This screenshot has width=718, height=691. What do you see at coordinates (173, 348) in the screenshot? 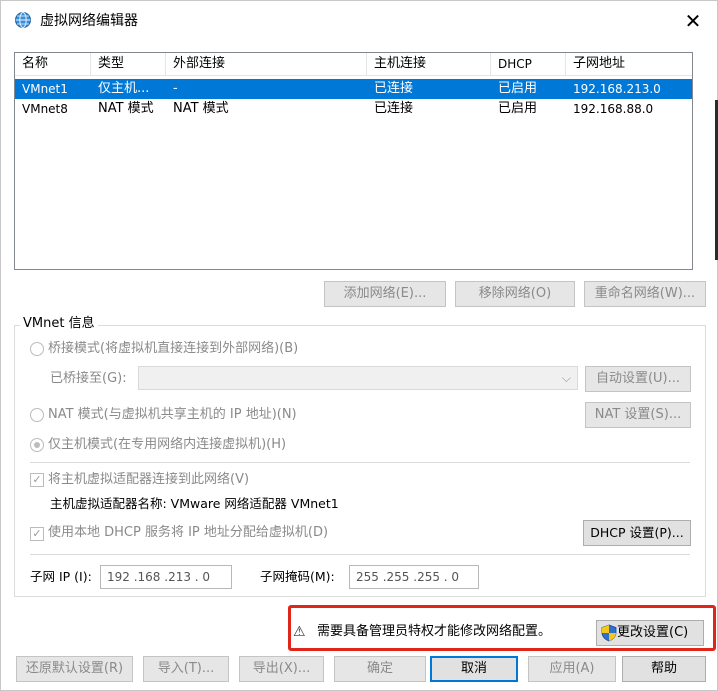
I see `bridge-mode-label: 桥接模式(将虚拟机直接连接到外部网络)(B)` at bounding box center [173, 348].